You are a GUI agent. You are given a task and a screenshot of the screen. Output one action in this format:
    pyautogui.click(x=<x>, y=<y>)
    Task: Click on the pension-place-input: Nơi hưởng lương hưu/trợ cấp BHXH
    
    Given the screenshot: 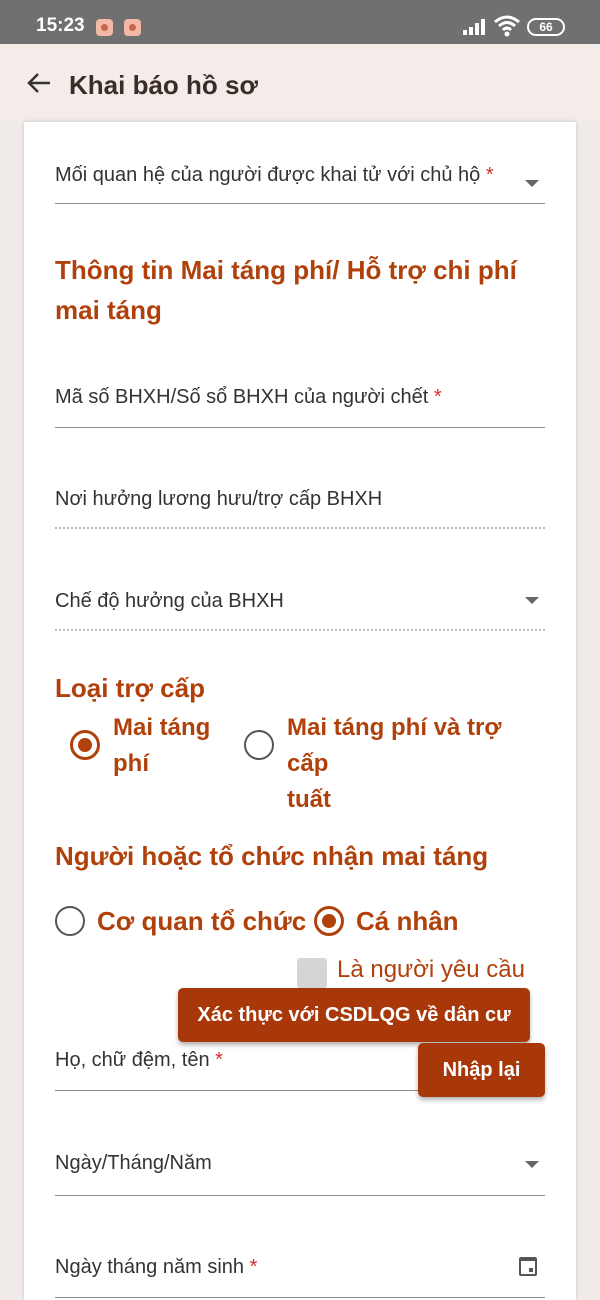 What is the action you would take?
    pyautogui.click(x=300, y=509)
    